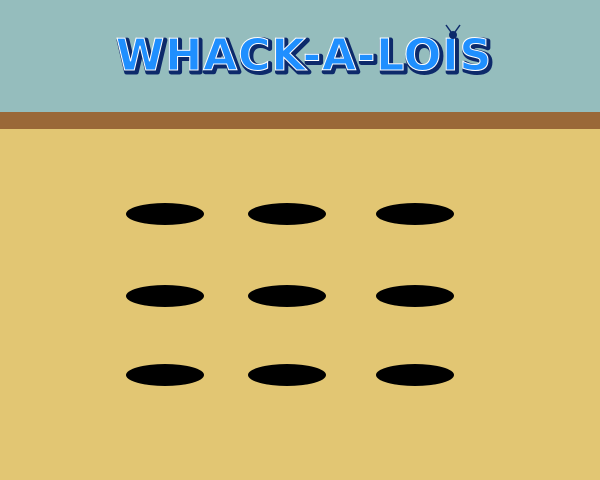 Image resolution: width=600 pixels, height=480 pixels. I want to click on game-title: WHACK-A-LOIS, so click(304, 55).